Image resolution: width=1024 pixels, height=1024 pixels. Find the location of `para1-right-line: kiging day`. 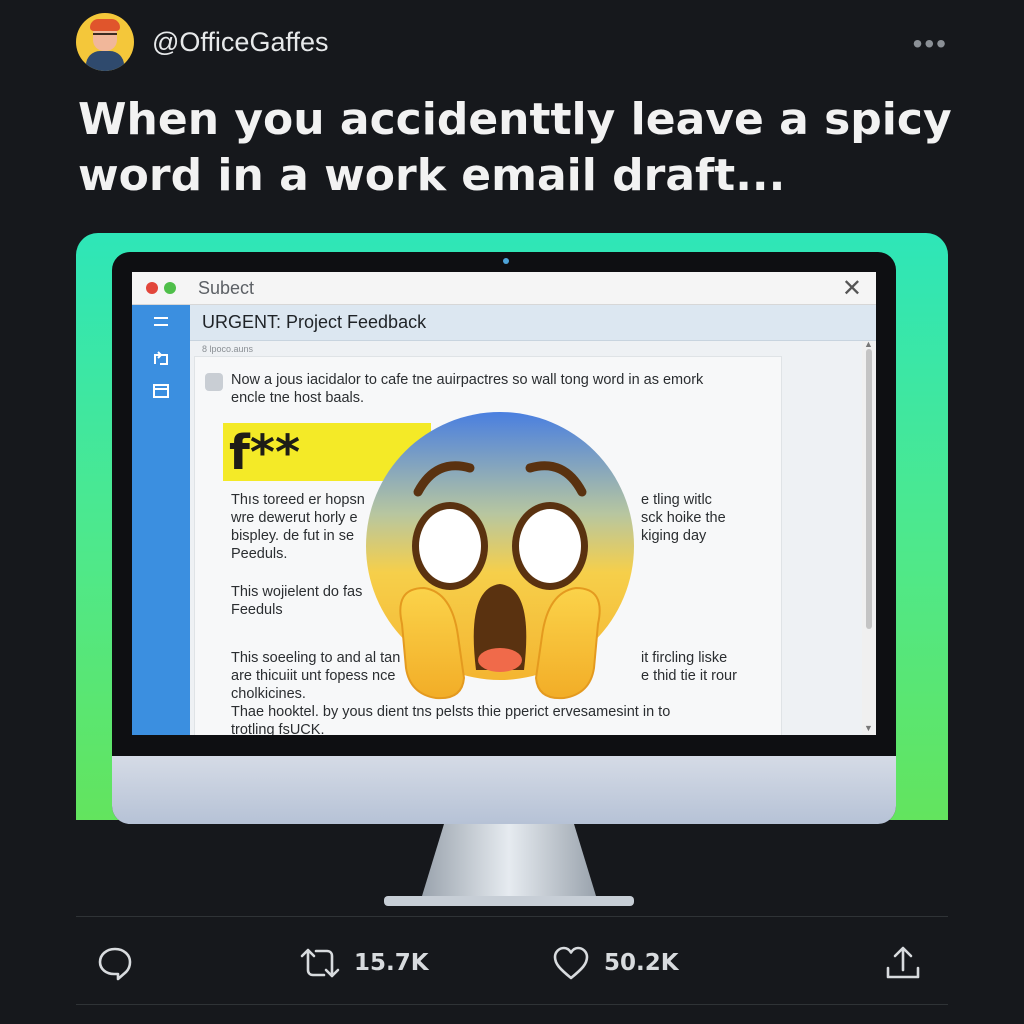

para1-right-line: kiging day is located at coordinates (674, 536).